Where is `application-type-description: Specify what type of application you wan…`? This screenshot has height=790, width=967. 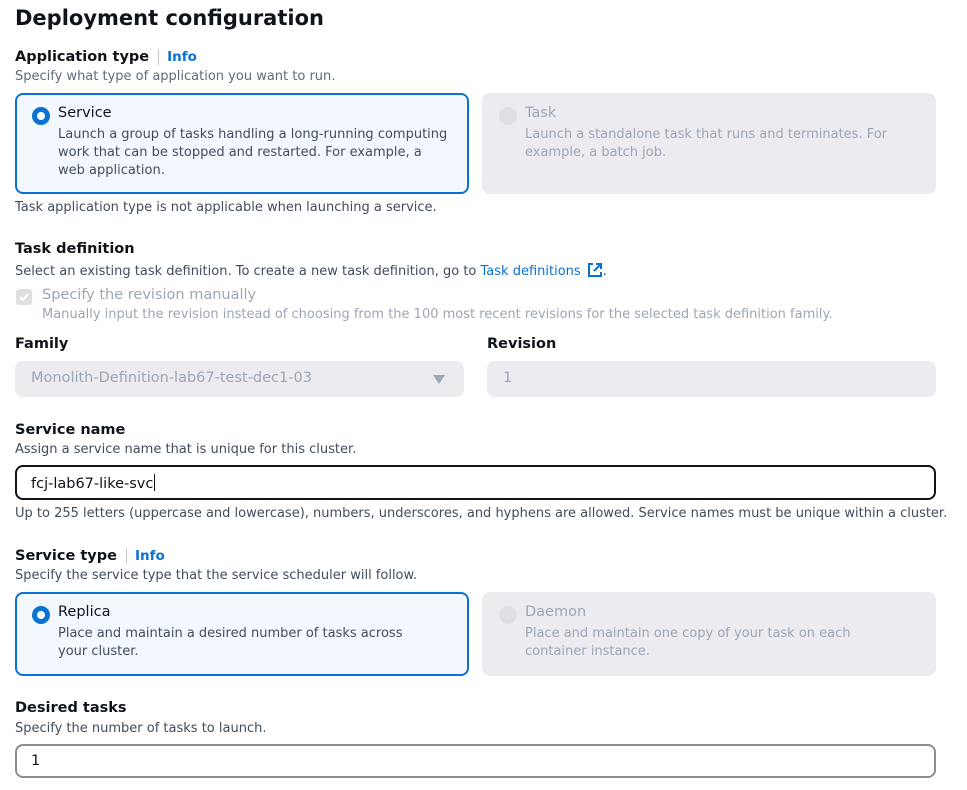
application-type-description: Specify what type of application you wan… is located at coordinates (175, 76).